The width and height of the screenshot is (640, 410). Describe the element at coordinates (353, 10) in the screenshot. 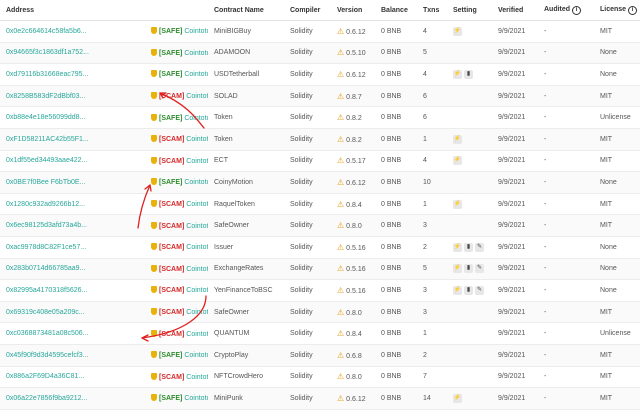

I see `header-version: Version` at that location.